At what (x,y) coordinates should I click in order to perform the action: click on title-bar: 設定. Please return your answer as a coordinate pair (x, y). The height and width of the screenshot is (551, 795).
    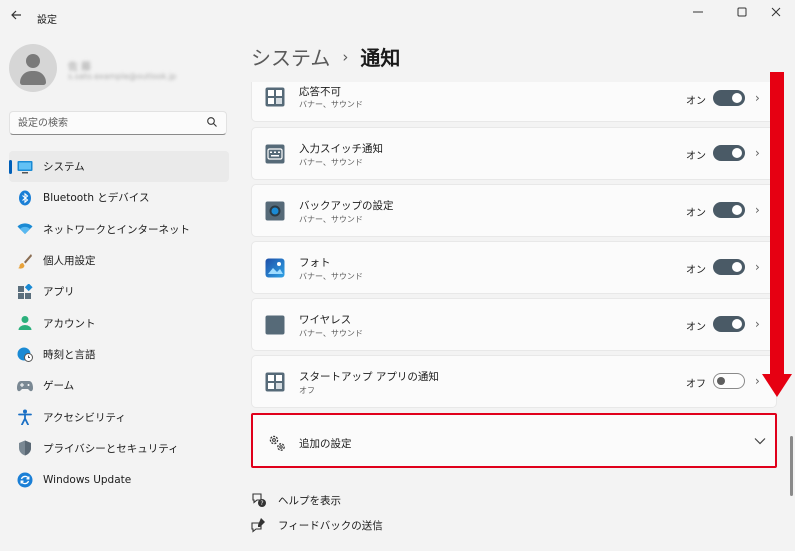
    Looking at the image, I should click on (397, 18).